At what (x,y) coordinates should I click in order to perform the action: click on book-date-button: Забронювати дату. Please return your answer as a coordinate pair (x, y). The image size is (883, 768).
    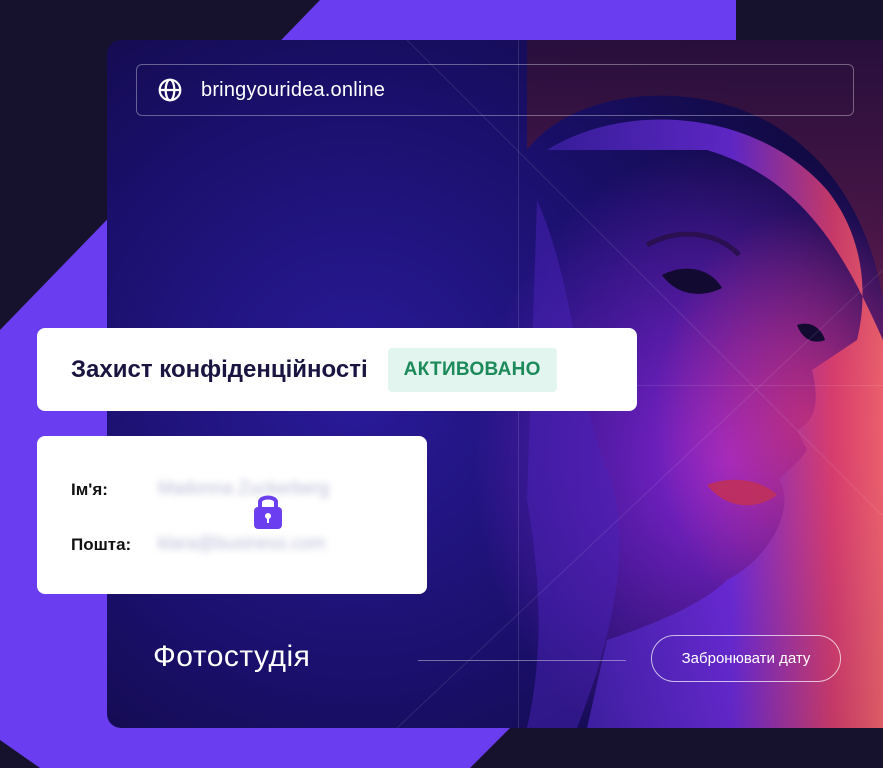
    Looking at the image, I should click on (746, 658).